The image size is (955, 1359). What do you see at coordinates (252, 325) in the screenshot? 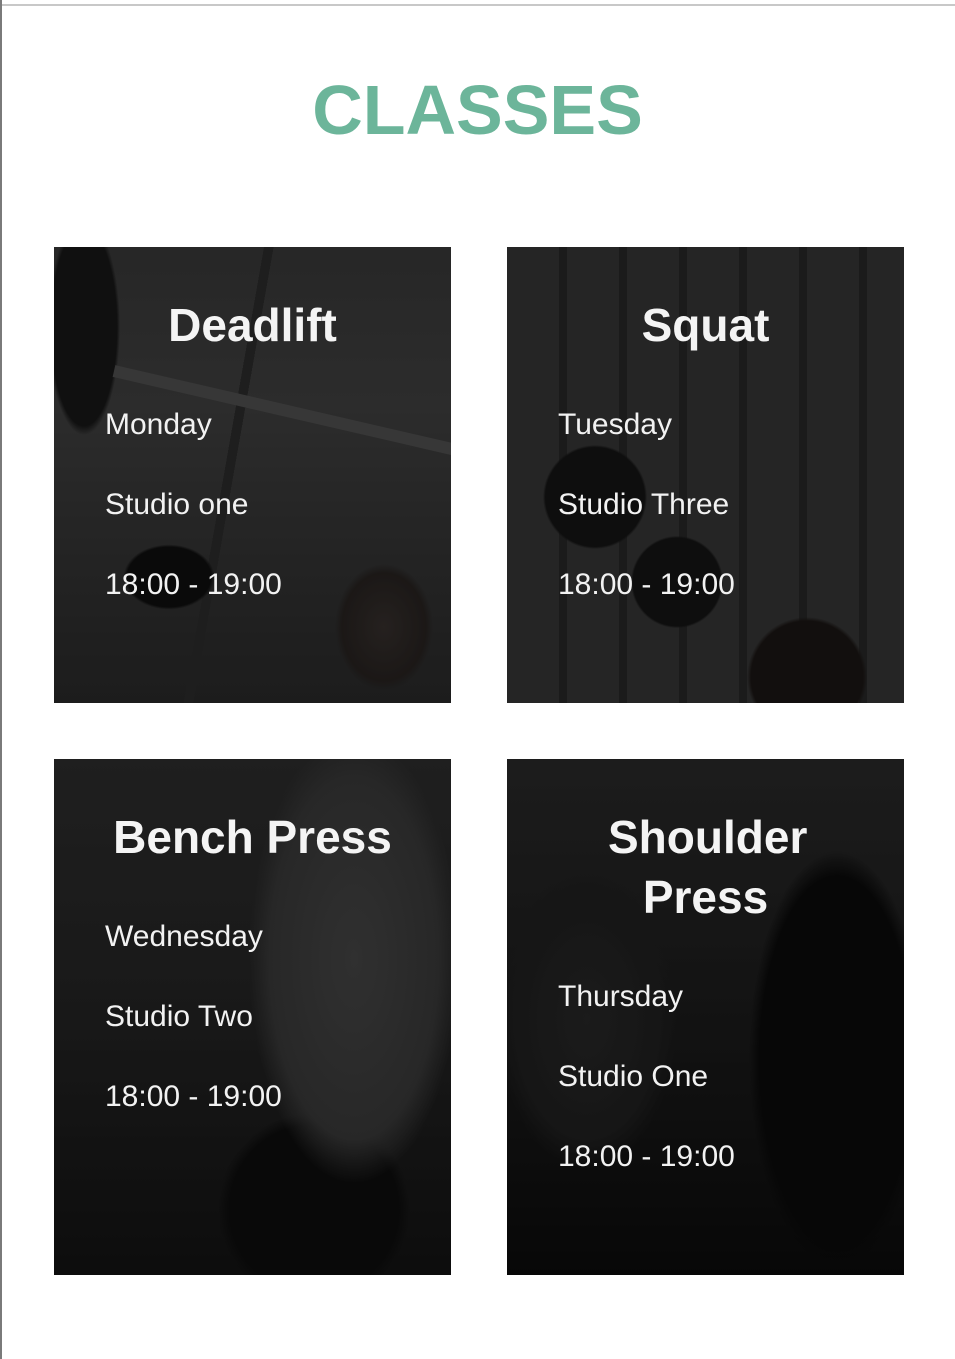
I see `class-name: Deadlift` at bounding box center [252, 325].